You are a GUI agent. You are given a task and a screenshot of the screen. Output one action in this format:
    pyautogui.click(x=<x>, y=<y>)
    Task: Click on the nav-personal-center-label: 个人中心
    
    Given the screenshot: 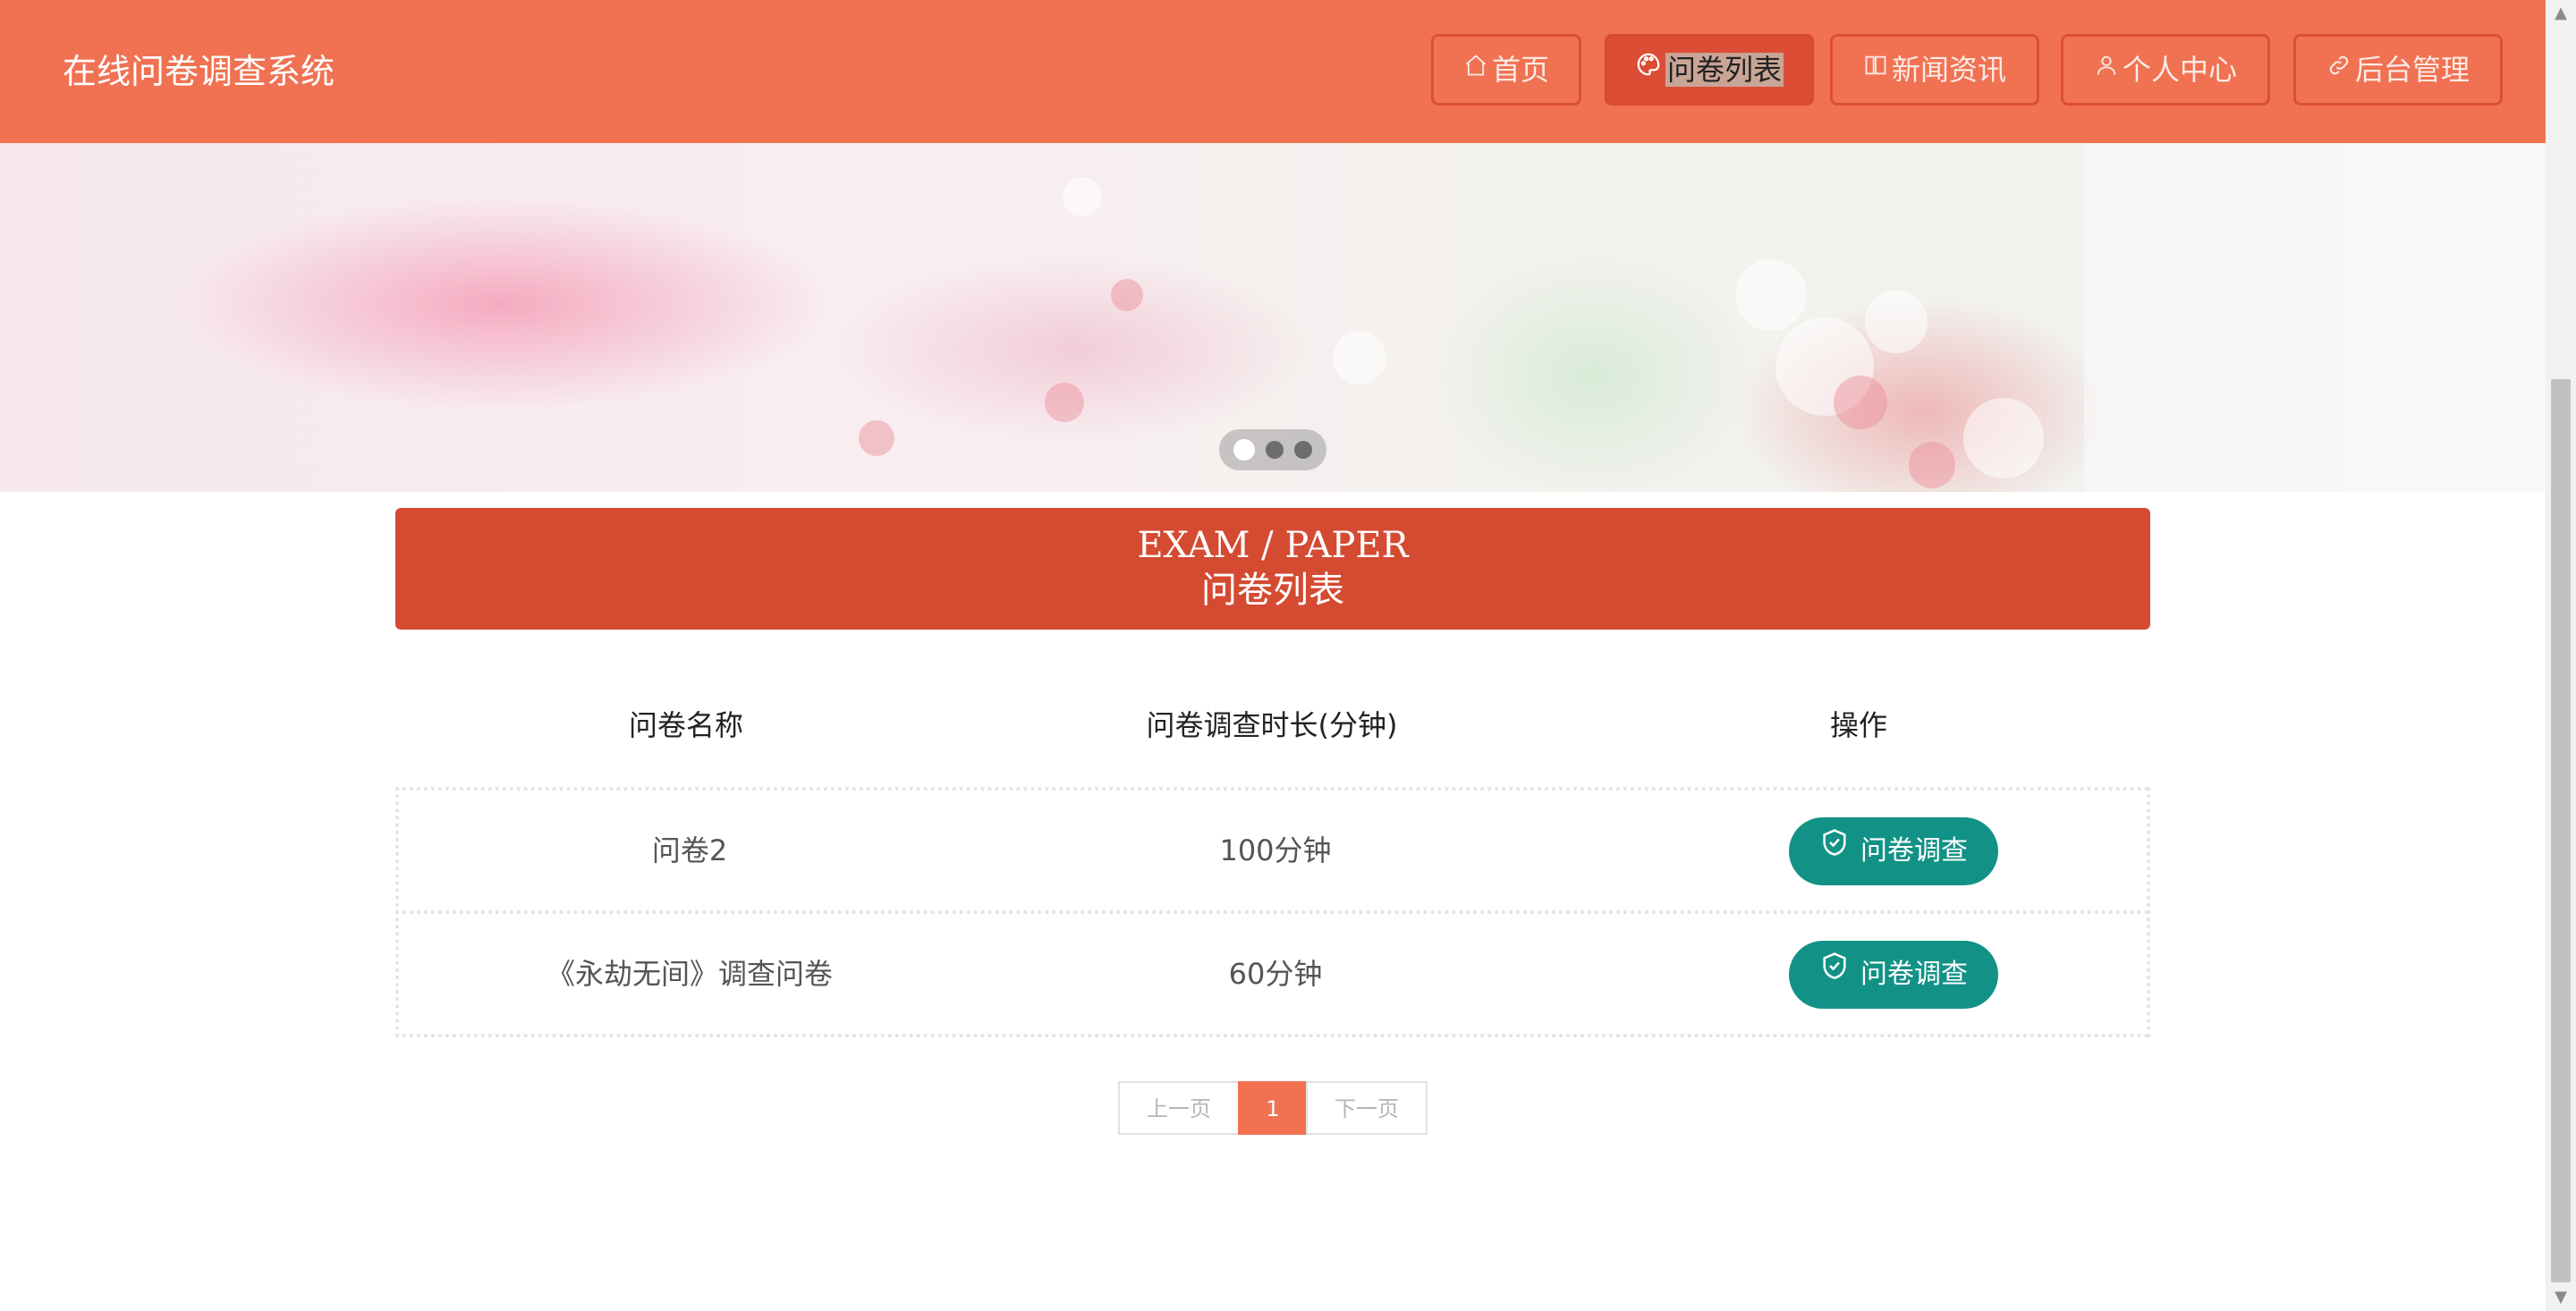 What is the action you would take?
    pyautogui.click(x=2179, y=70)
    